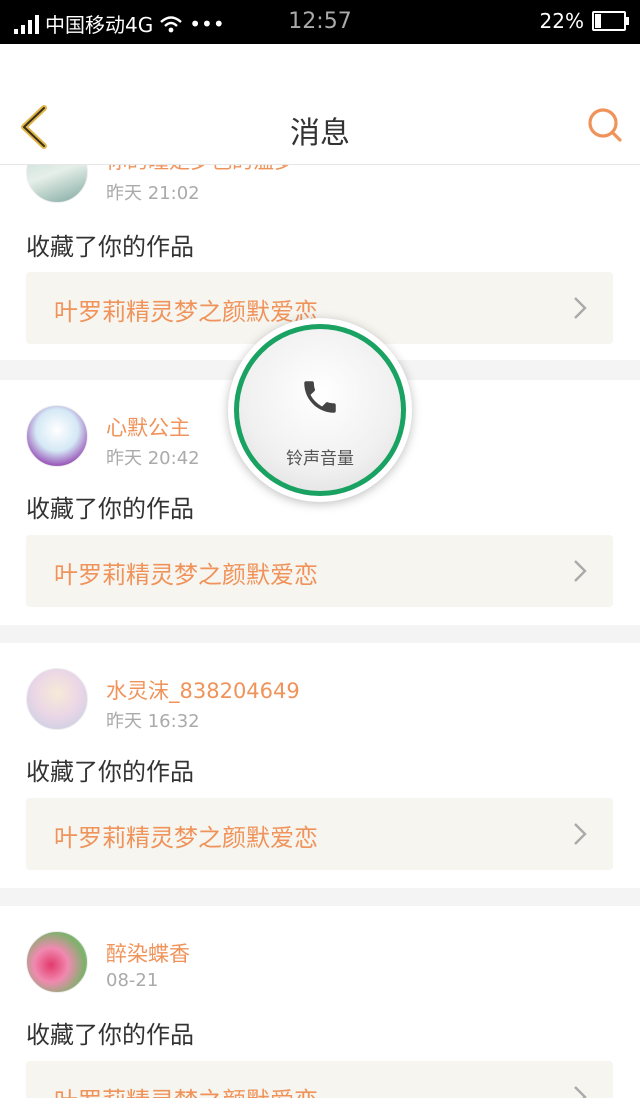 The height and width of the screenshot is (1098, 640). What do you see at coordinates (153, 458) in the screenshot?
I see `message-time: 昨天 20:42` at bounding box center [153, 458].